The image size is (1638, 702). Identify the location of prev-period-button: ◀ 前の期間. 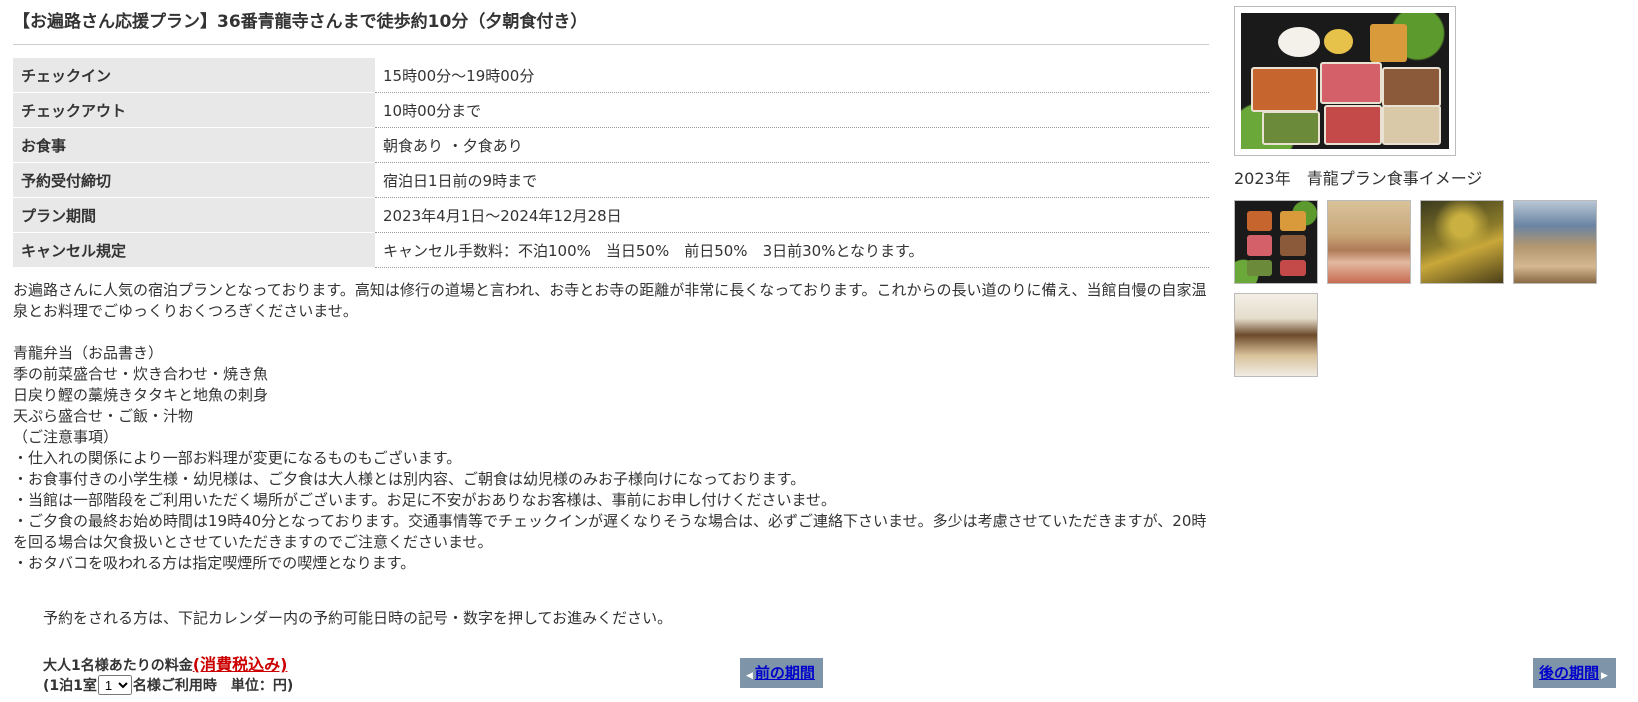
(781, 673).